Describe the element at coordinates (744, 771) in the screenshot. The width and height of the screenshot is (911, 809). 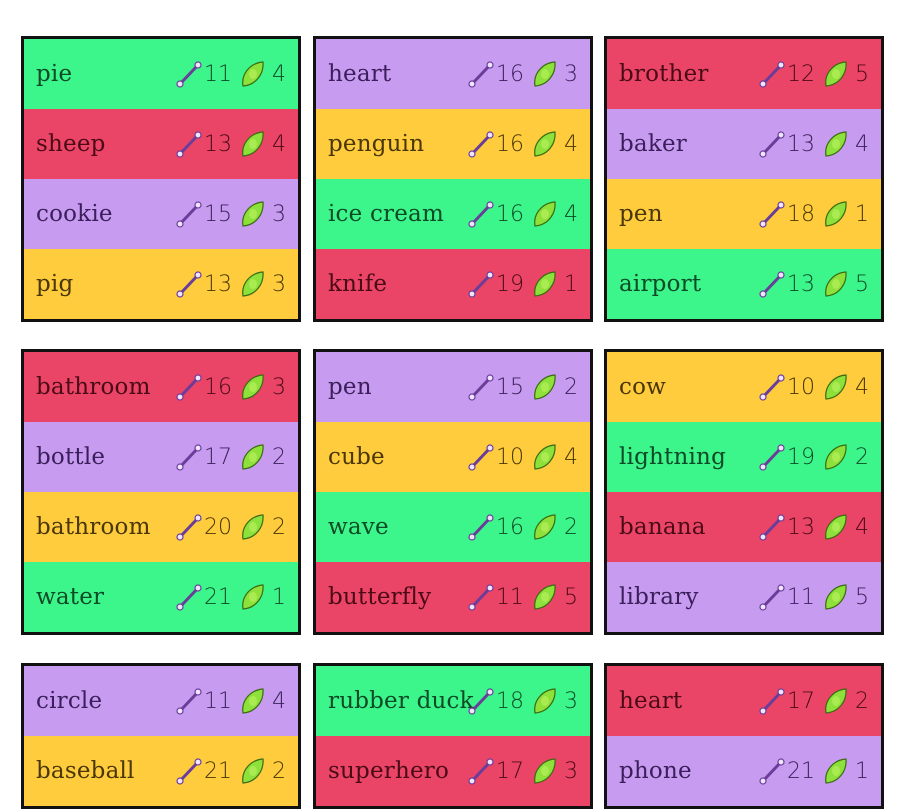
I see `word-row: phone 21 1` at that location.